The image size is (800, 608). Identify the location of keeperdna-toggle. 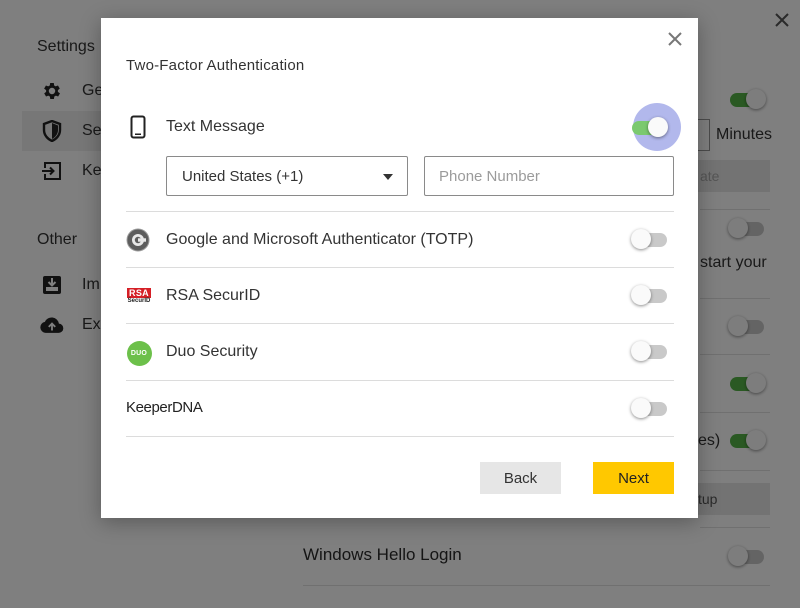
(649, 408).